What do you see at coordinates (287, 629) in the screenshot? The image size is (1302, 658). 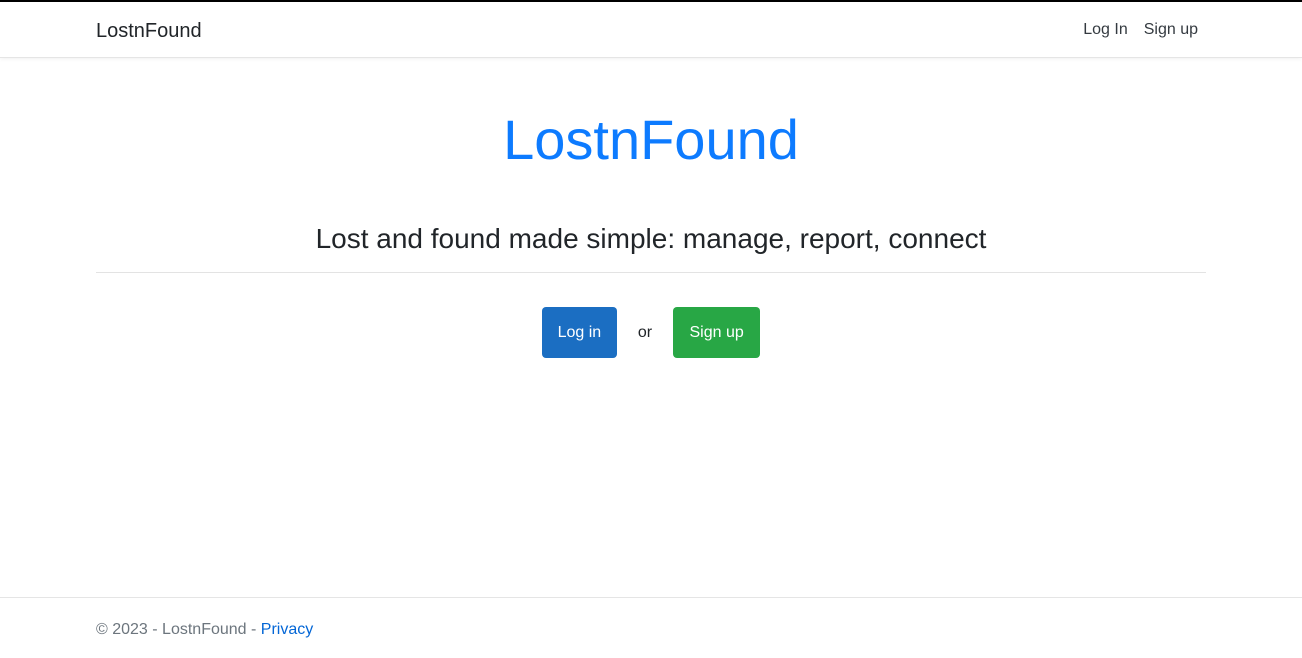 I see `privacy-link: Privacy` at bounding box center [287, 629].